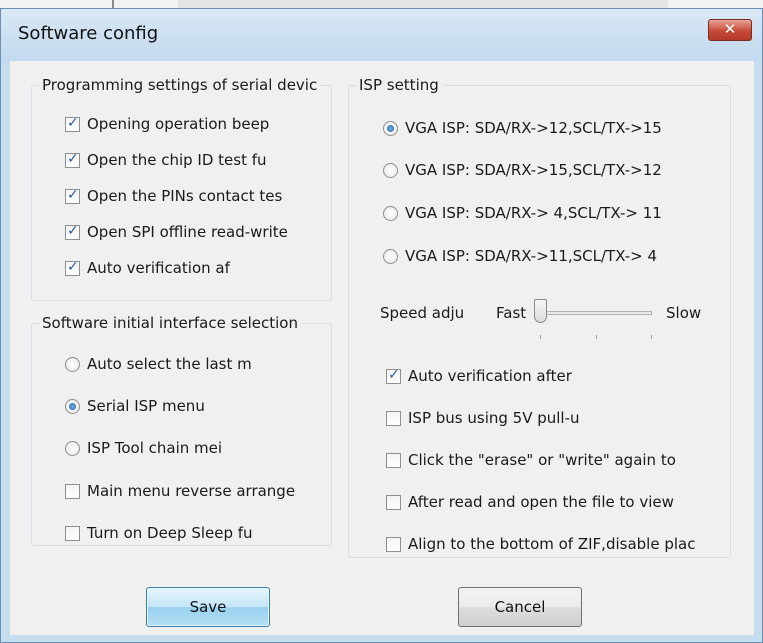  Describe the element at coordinates (552, 544) in the screenshot. I see `checkbox-label: Align to the bottom of ZIF,disable plac` at that location.